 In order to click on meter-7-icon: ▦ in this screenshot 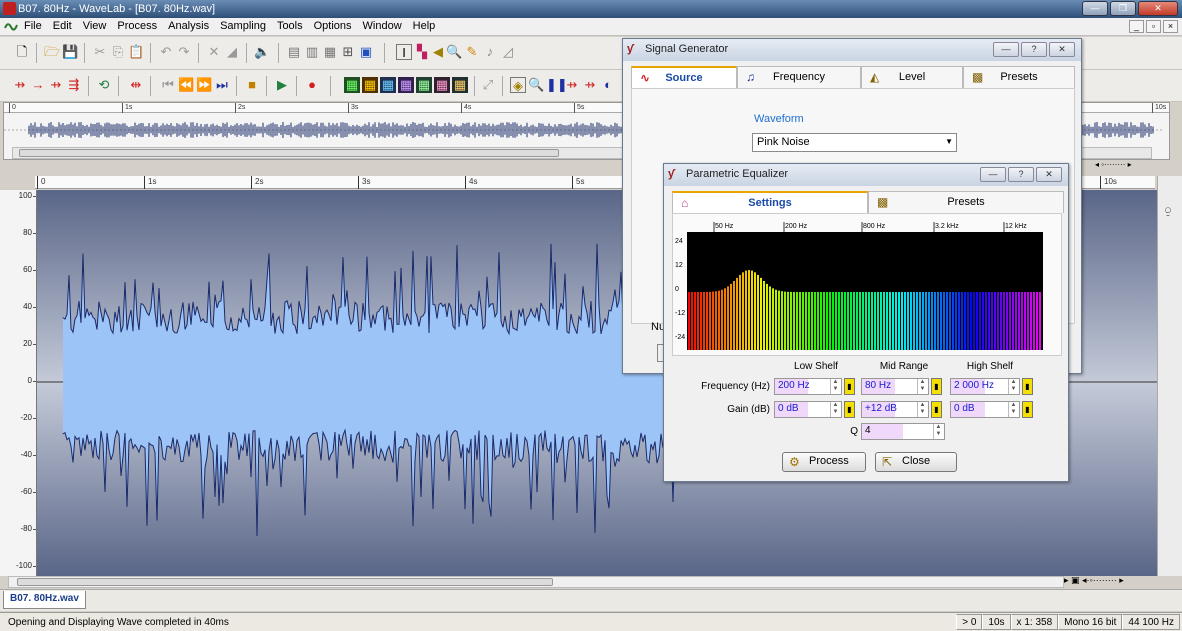, I will do `click(460, 85)`.